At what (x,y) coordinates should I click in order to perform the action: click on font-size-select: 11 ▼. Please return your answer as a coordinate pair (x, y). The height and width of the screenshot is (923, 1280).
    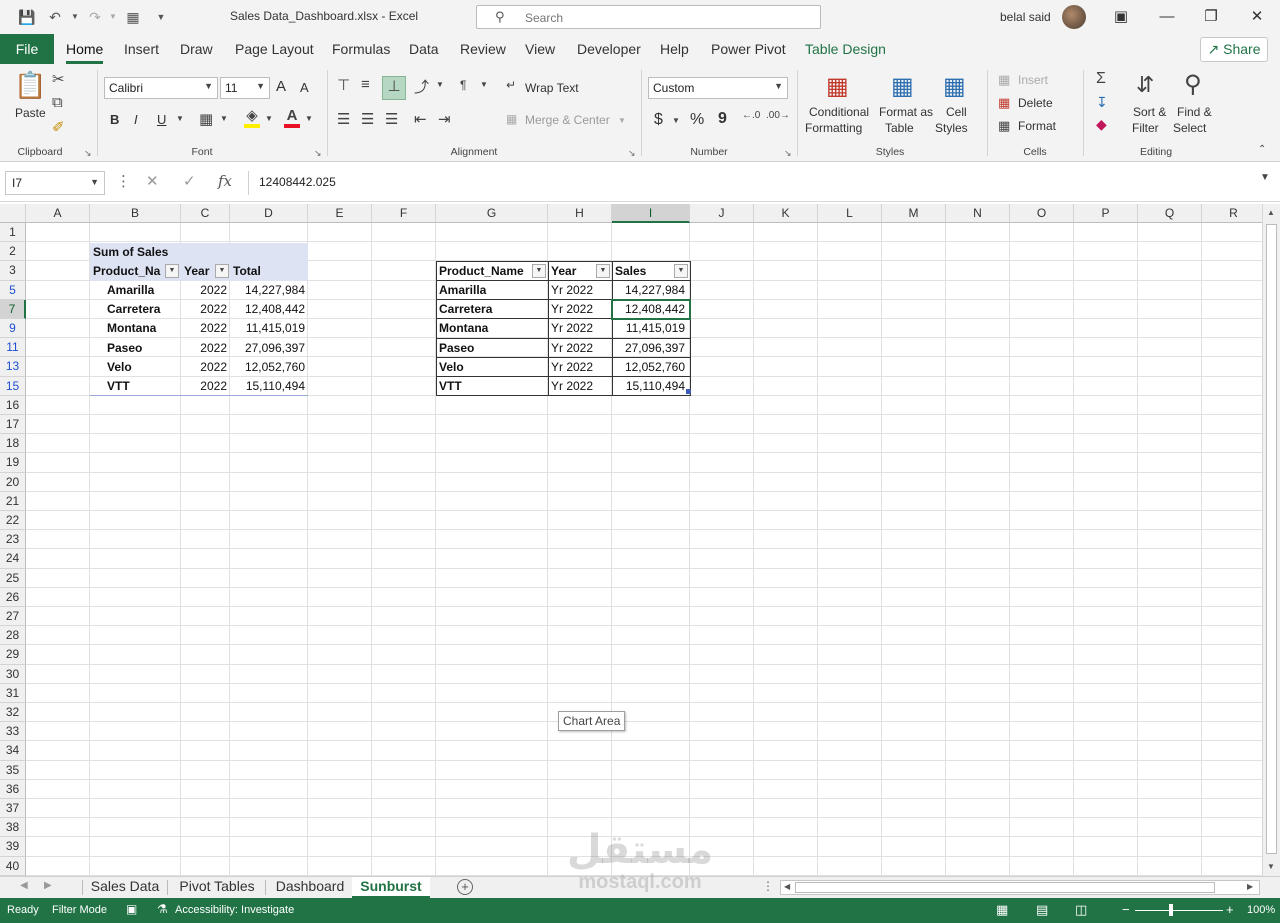
    Looking at the image, I should click on (245, 88).